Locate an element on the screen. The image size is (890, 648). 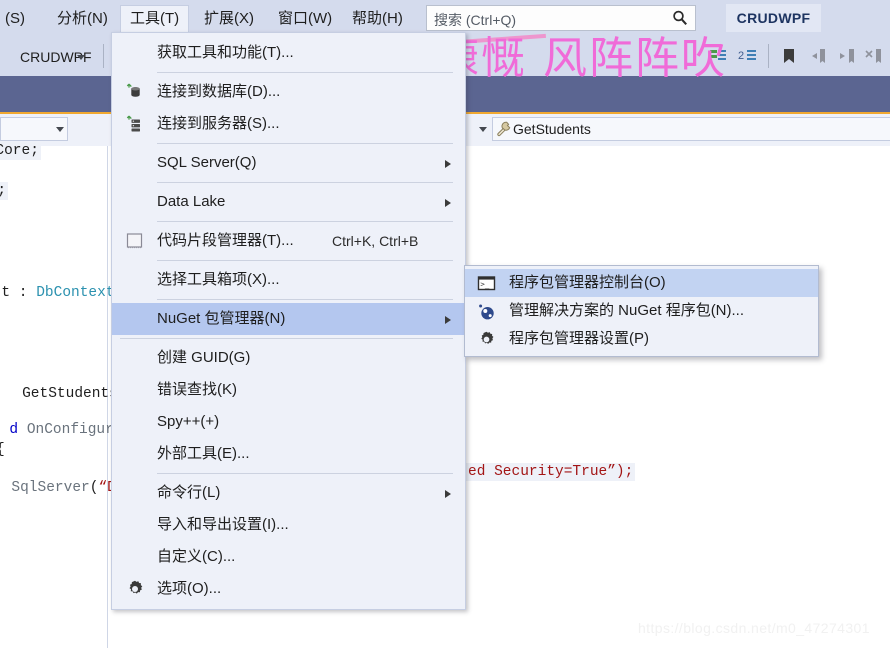
code-line: { is located at coordinates (3, 450).